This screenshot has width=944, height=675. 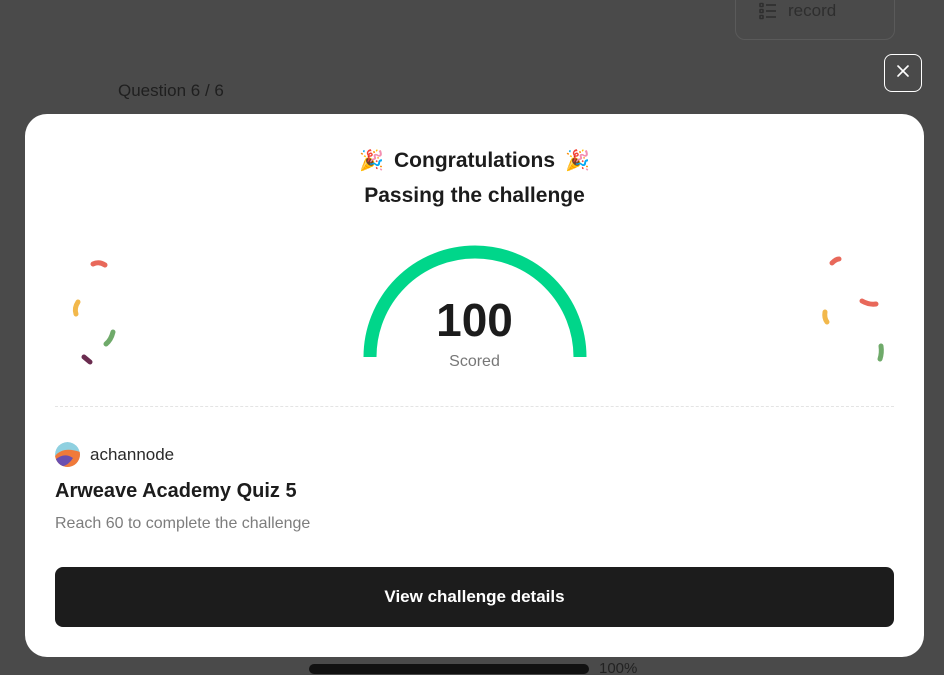 I want to click on answer-record-button: Answer record, so click(x=815, y=20).